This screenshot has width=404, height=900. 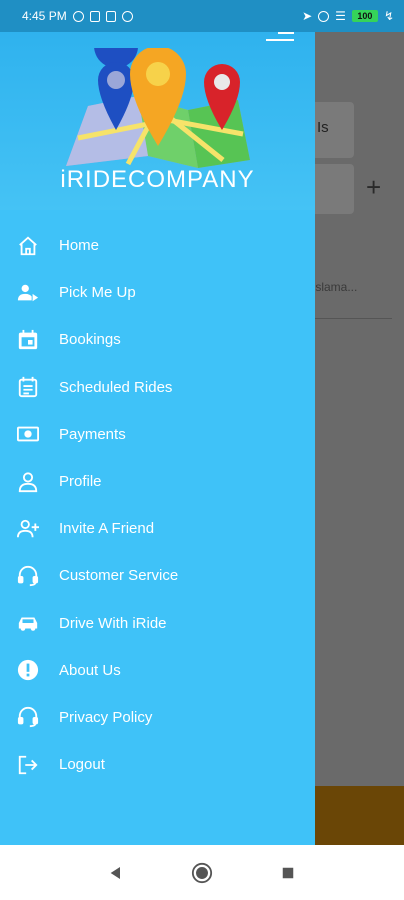 What do you see at coordinates (157, 528) in the screenshot?
I see `menu-item-invite-a-friend: Invite A Friend` at bounding box center [157, 528].